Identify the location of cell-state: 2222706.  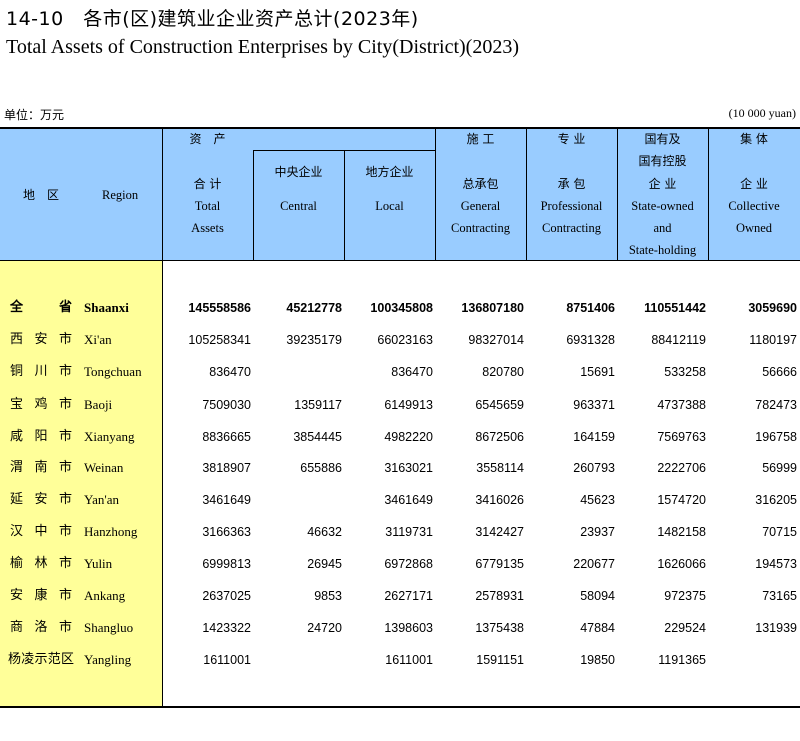
(681, 468).